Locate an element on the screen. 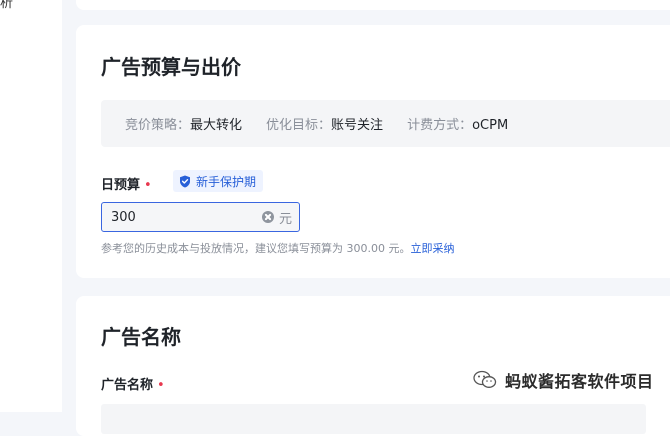 The height and width of the screenshot is (436, 670). unit-label: 元 is located at coordinates (286, 219).